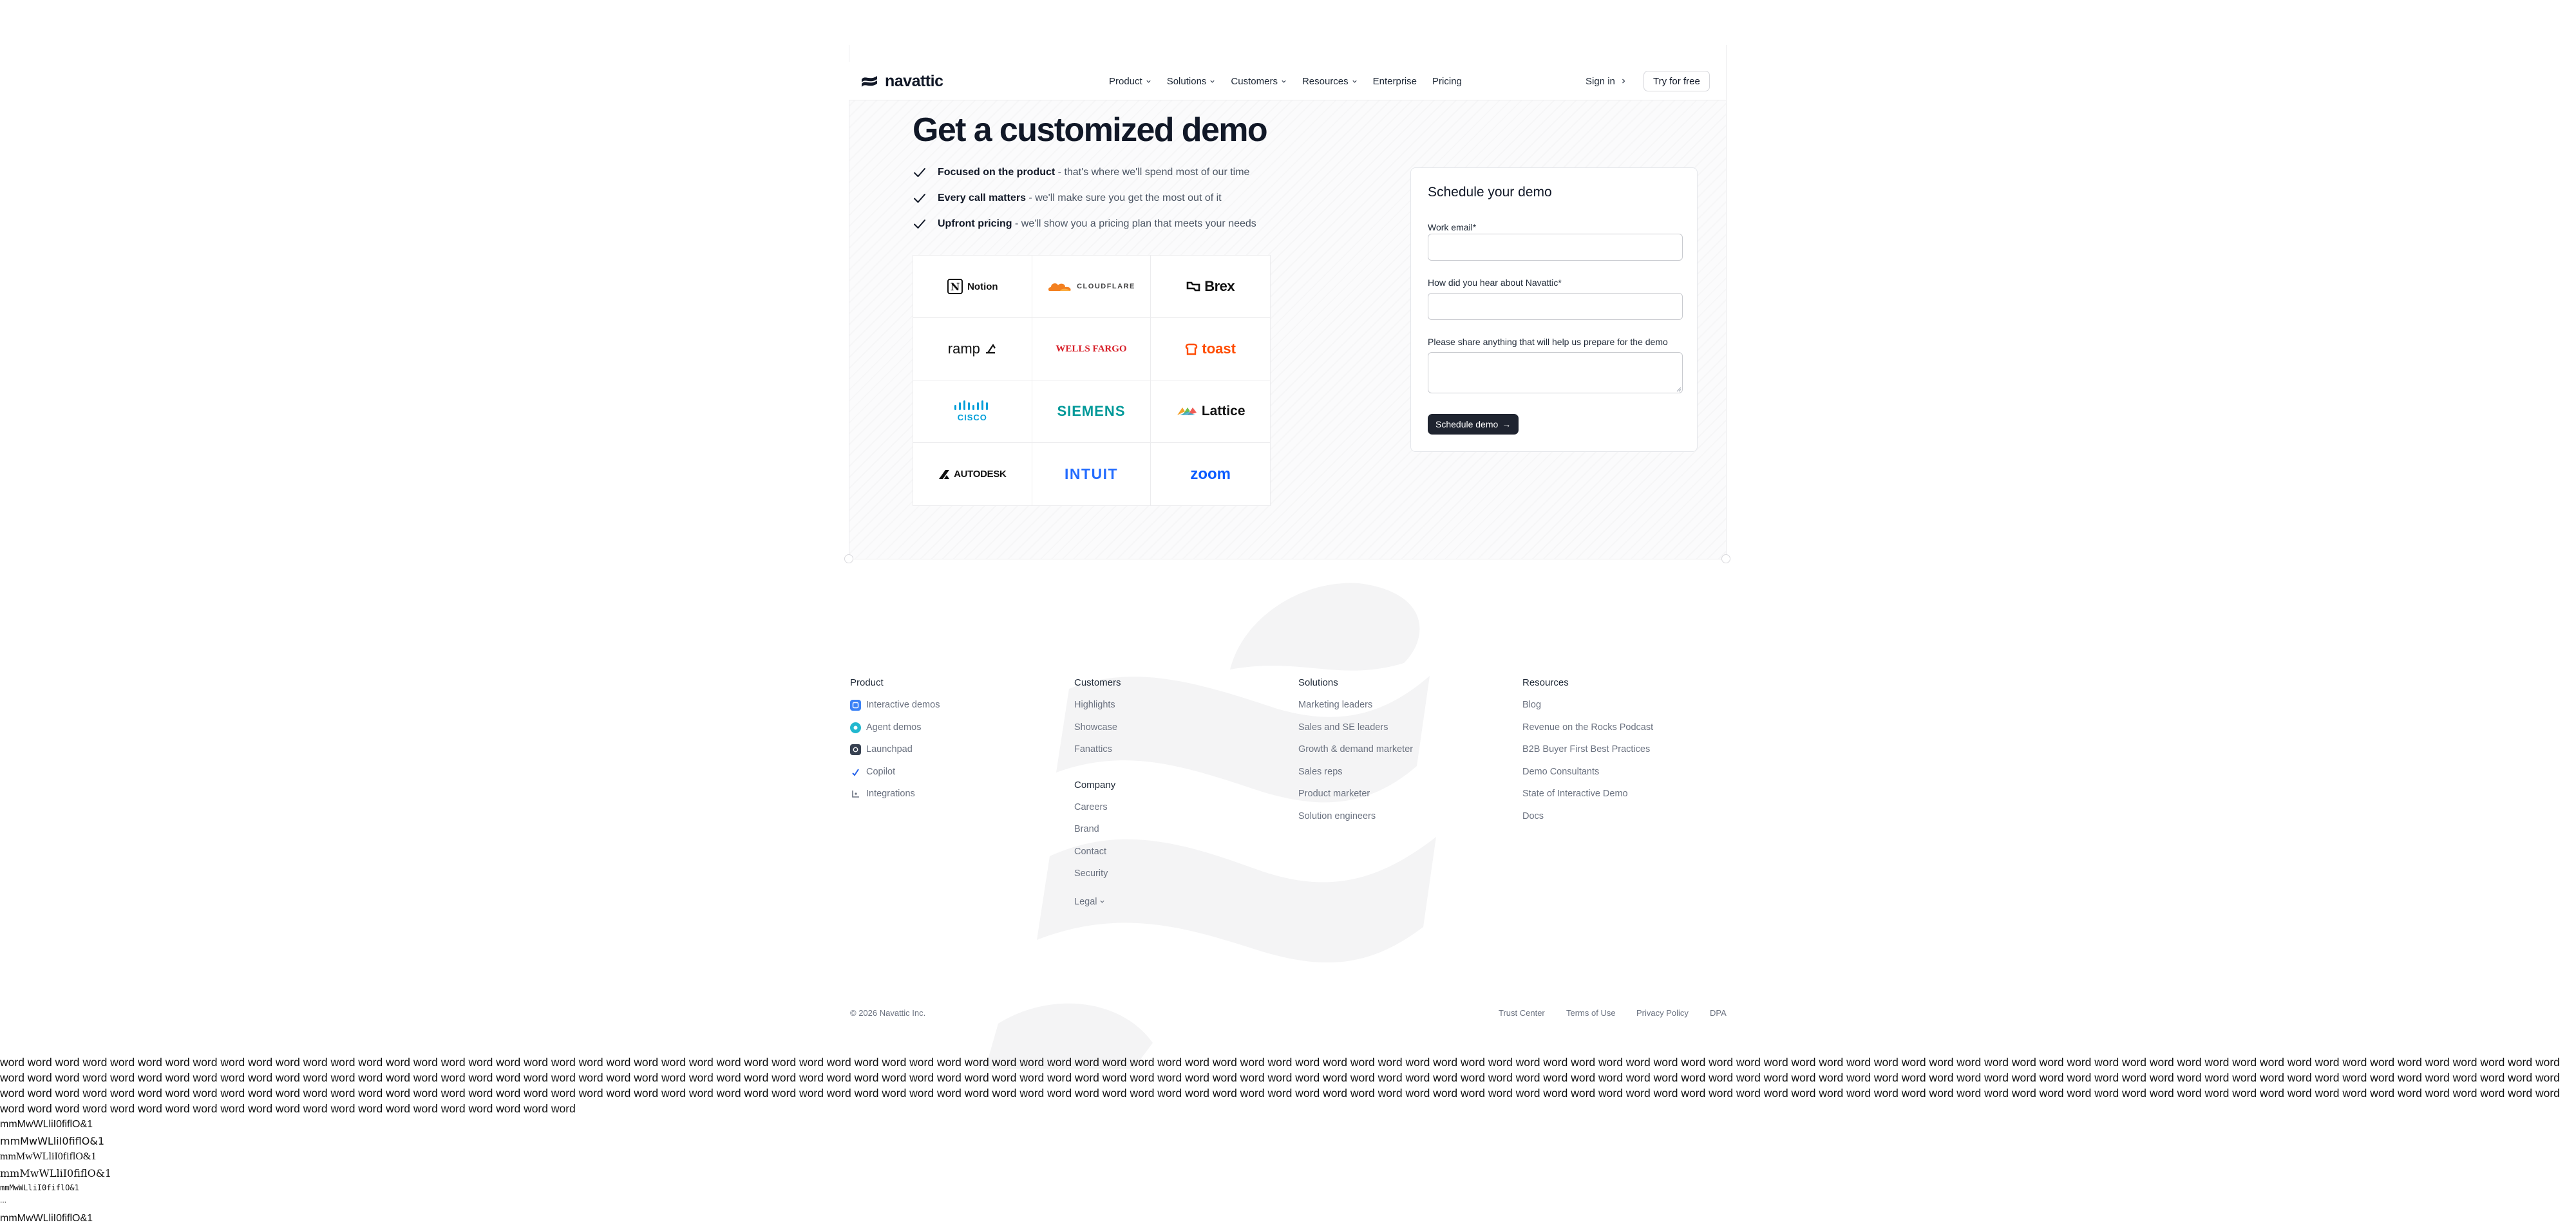  What do you see at coordinates (1355, 778) in the screenshot?
I see `footer-link-sales-reps: Sales reps` at bounding box center [1355, 778].